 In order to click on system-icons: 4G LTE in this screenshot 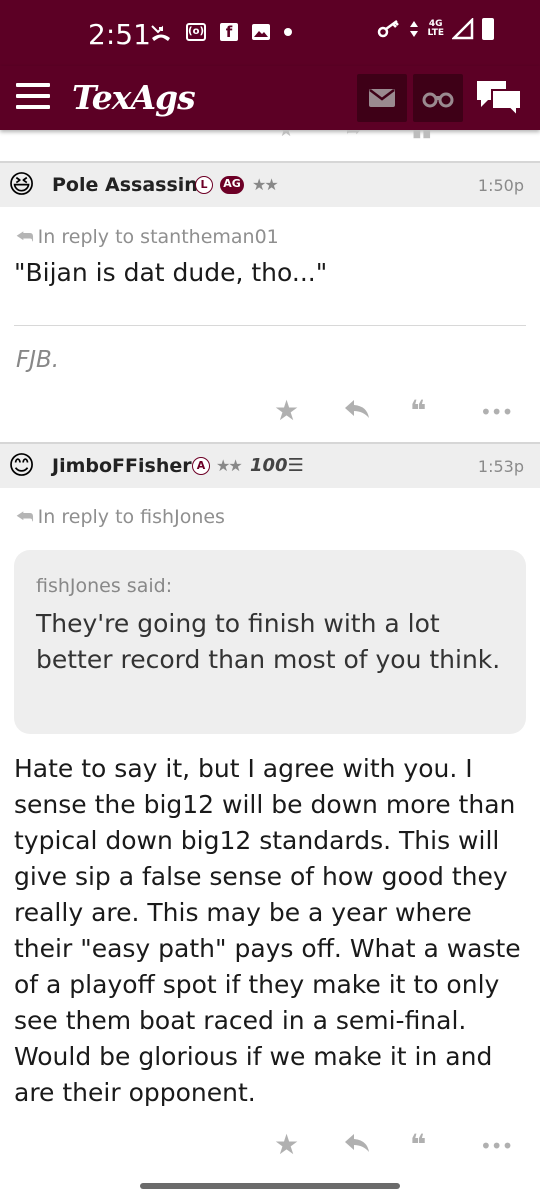, I will do `click(435, 29)`.